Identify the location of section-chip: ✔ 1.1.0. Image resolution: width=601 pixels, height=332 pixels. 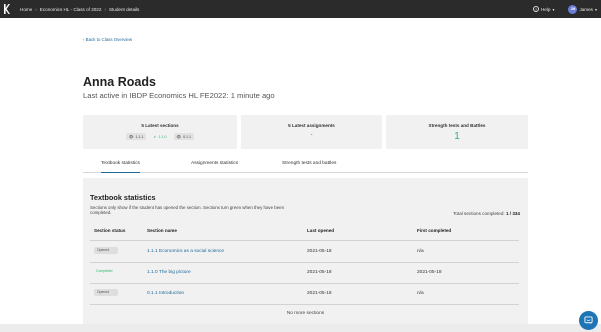
(159, 136).